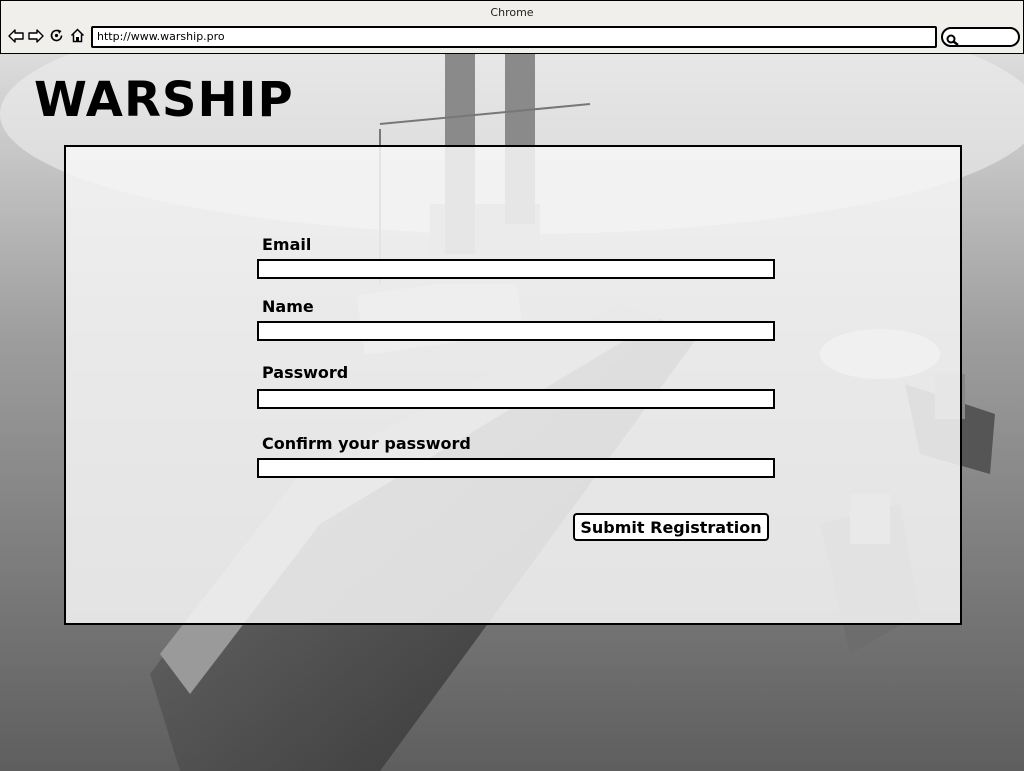 The width and height of the screenshot is (1024, 771). Describe the element at coordinates (516, 331) in the screenshot. I see `name-field` at that location.